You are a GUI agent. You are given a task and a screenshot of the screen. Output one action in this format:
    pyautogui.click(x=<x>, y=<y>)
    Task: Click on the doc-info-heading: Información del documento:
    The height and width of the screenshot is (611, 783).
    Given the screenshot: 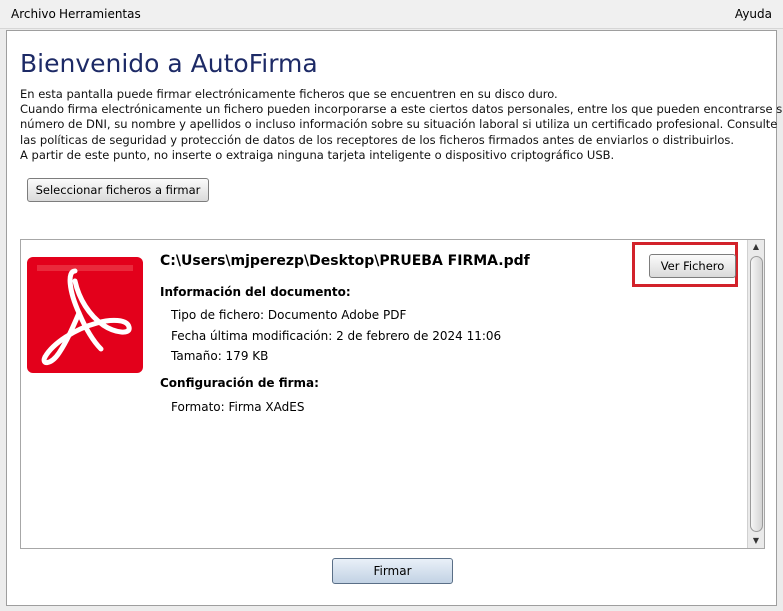 What is the action you would take?
    pyautogui.click(x=255, y=292)
    